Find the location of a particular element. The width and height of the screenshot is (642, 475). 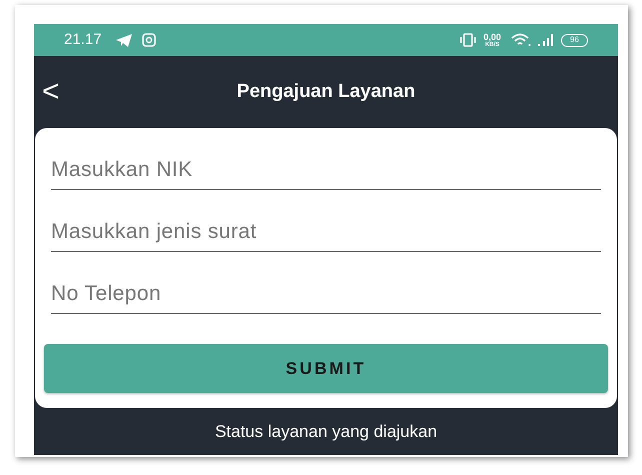

vibrate-icon is located at coordinates (468, 40).